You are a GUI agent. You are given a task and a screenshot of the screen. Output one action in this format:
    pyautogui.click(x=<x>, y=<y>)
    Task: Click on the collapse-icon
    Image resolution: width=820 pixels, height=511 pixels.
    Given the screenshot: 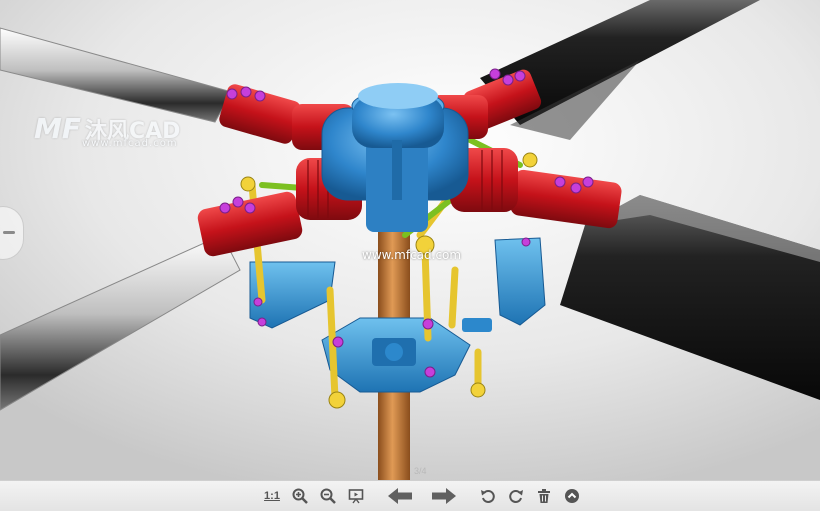 What is the action you would take?
    pyautogui.click(x=9, y=232)
    